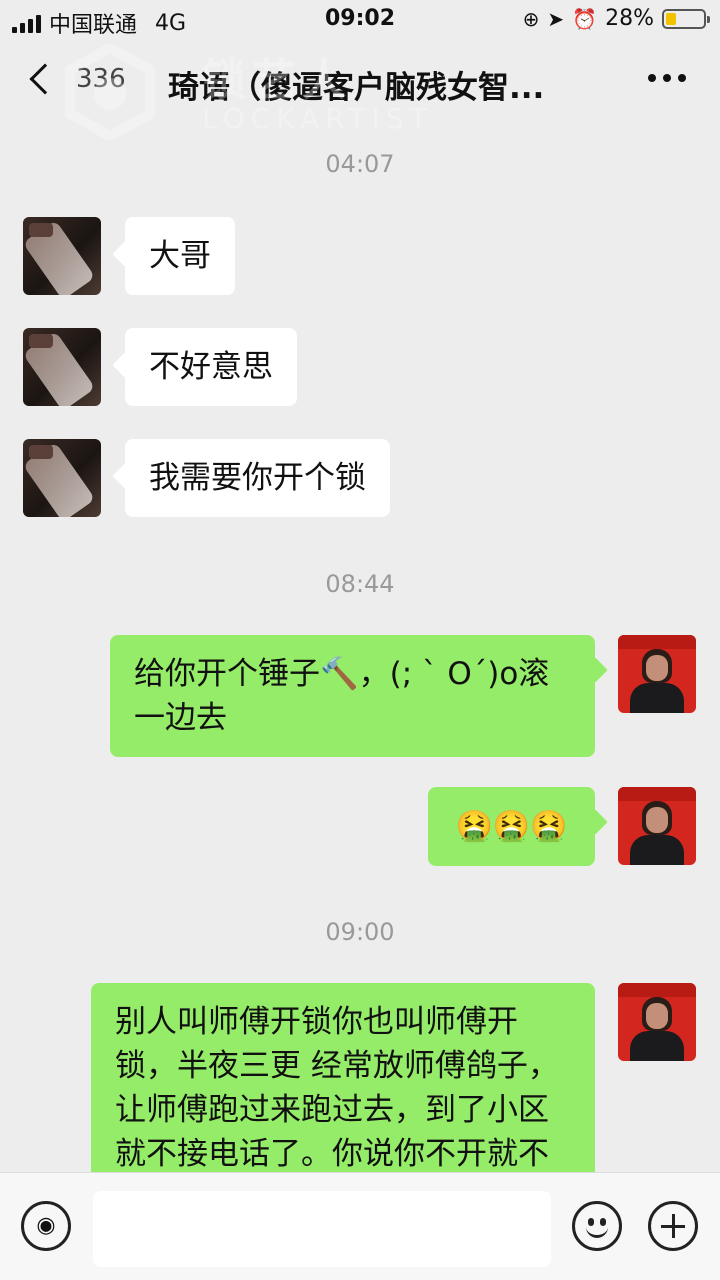 The width and height of the screenshot is (720, 1280). What do you see at coordinates (322, 1229) in the screenshot?
I see `message-input` at bounding box center [322, 1229].